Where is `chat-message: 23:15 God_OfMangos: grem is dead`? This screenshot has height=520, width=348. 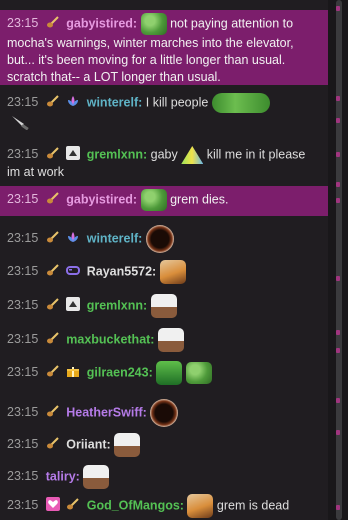 chat-message: 23:15 God_OfMangos: grem is dead is located at coordinates (164, 505).